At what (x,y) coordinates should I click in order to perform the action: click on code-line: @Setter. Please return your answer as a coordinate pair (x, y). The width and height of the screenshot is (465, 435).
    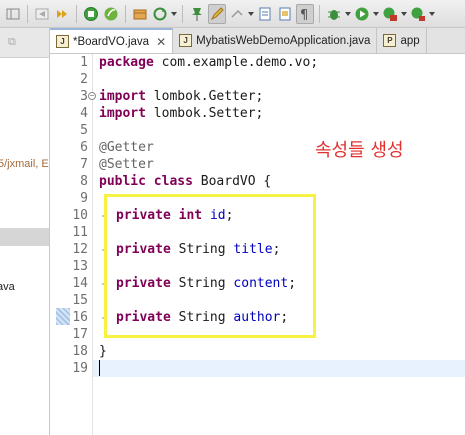
    Looking at the image, I should click on (126, 164).